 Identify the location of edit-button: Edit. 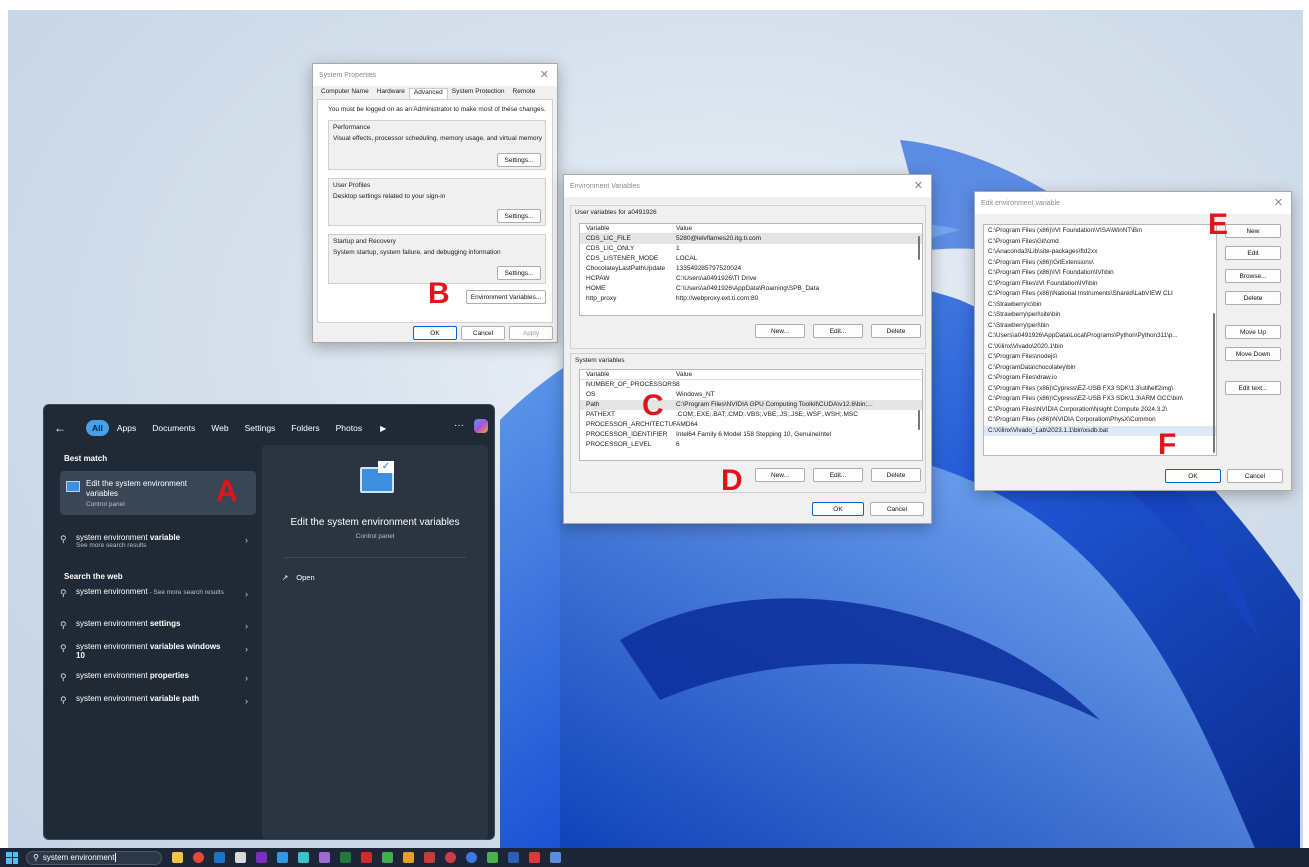
(1253, 253).